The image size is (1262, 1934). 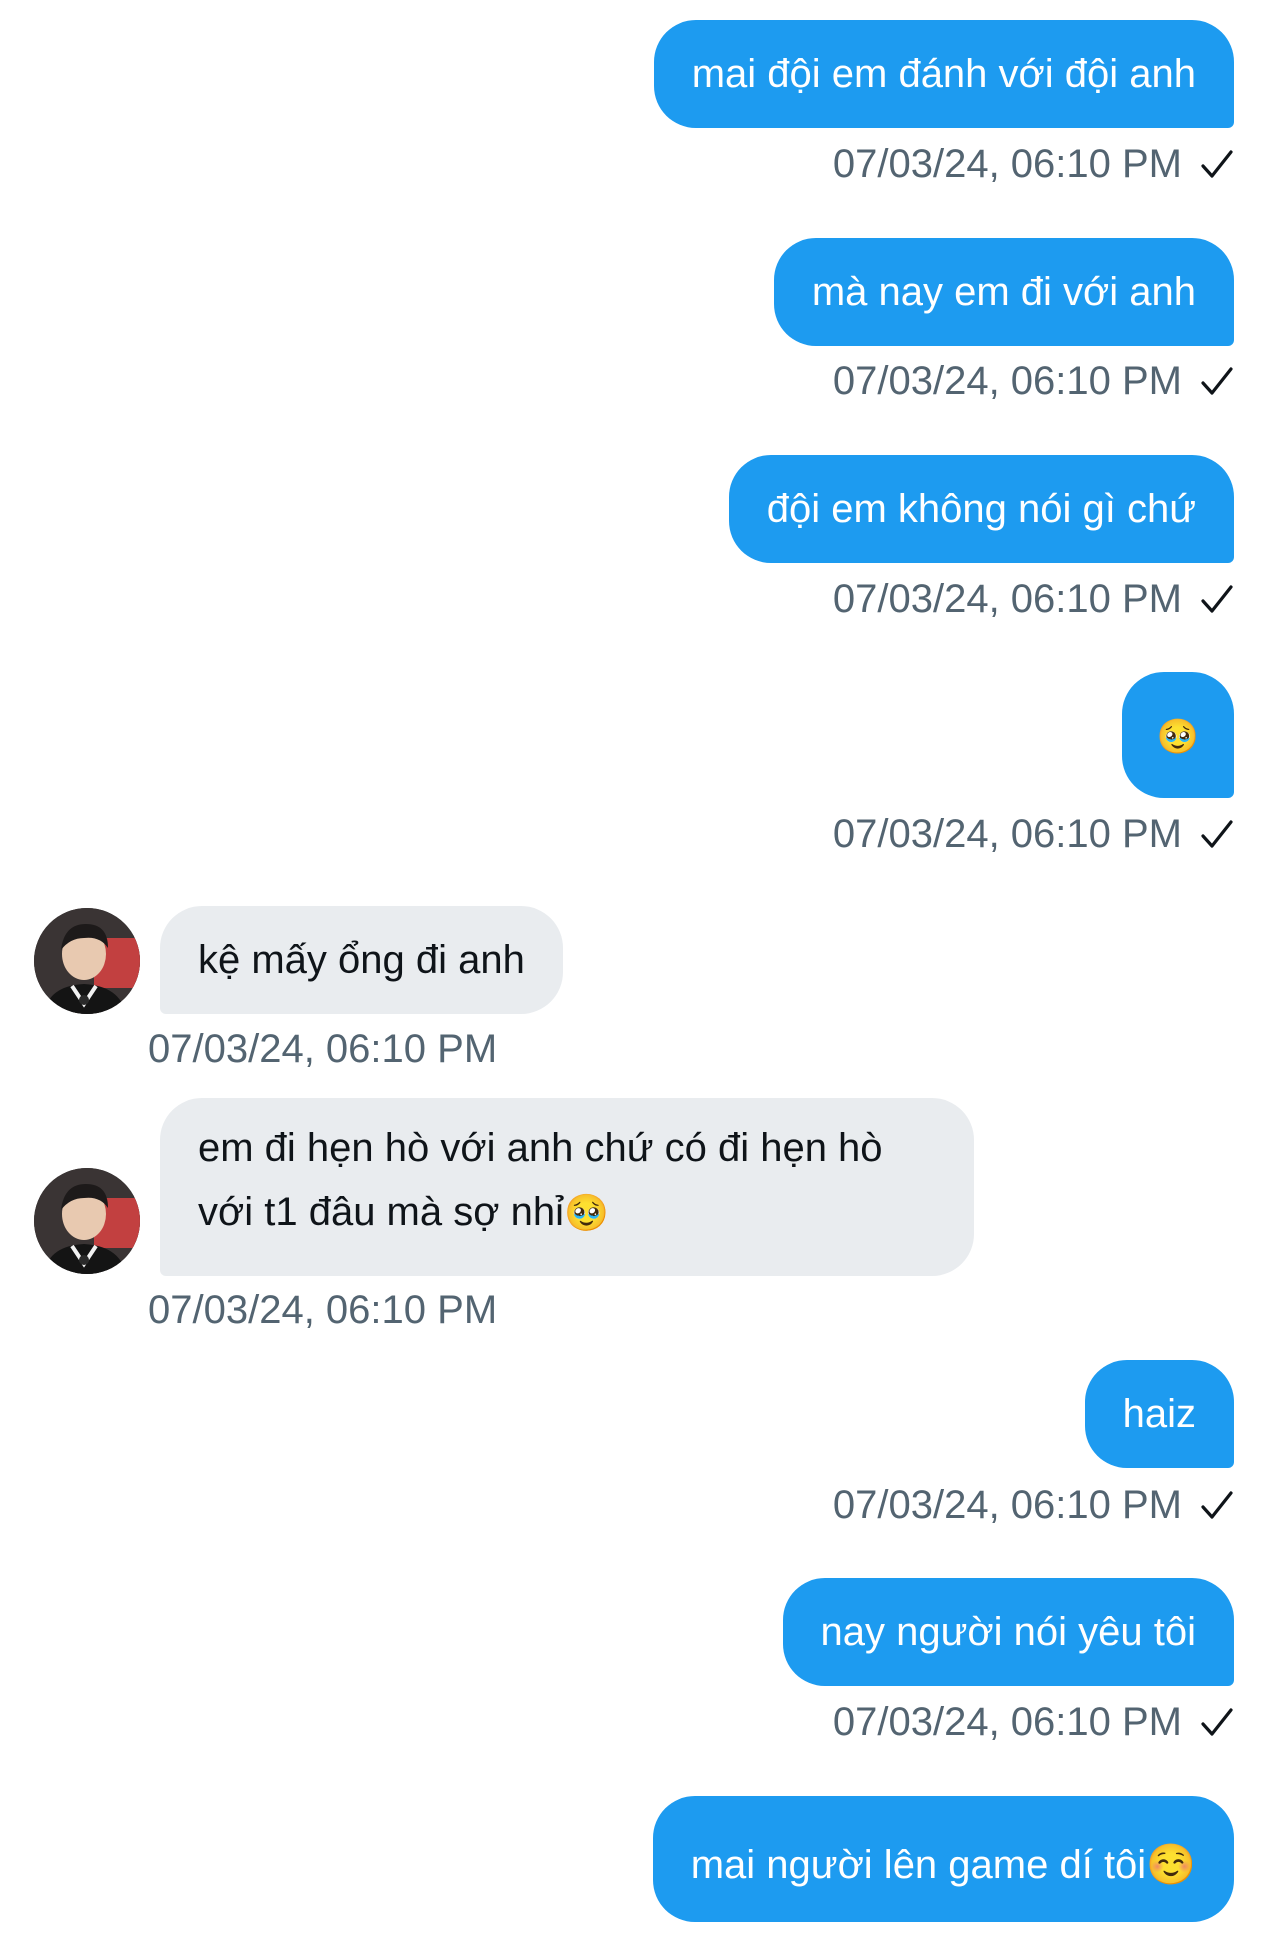 I want to click on message-text: đội em không nói gì chứ, so click(x=981, y=509).